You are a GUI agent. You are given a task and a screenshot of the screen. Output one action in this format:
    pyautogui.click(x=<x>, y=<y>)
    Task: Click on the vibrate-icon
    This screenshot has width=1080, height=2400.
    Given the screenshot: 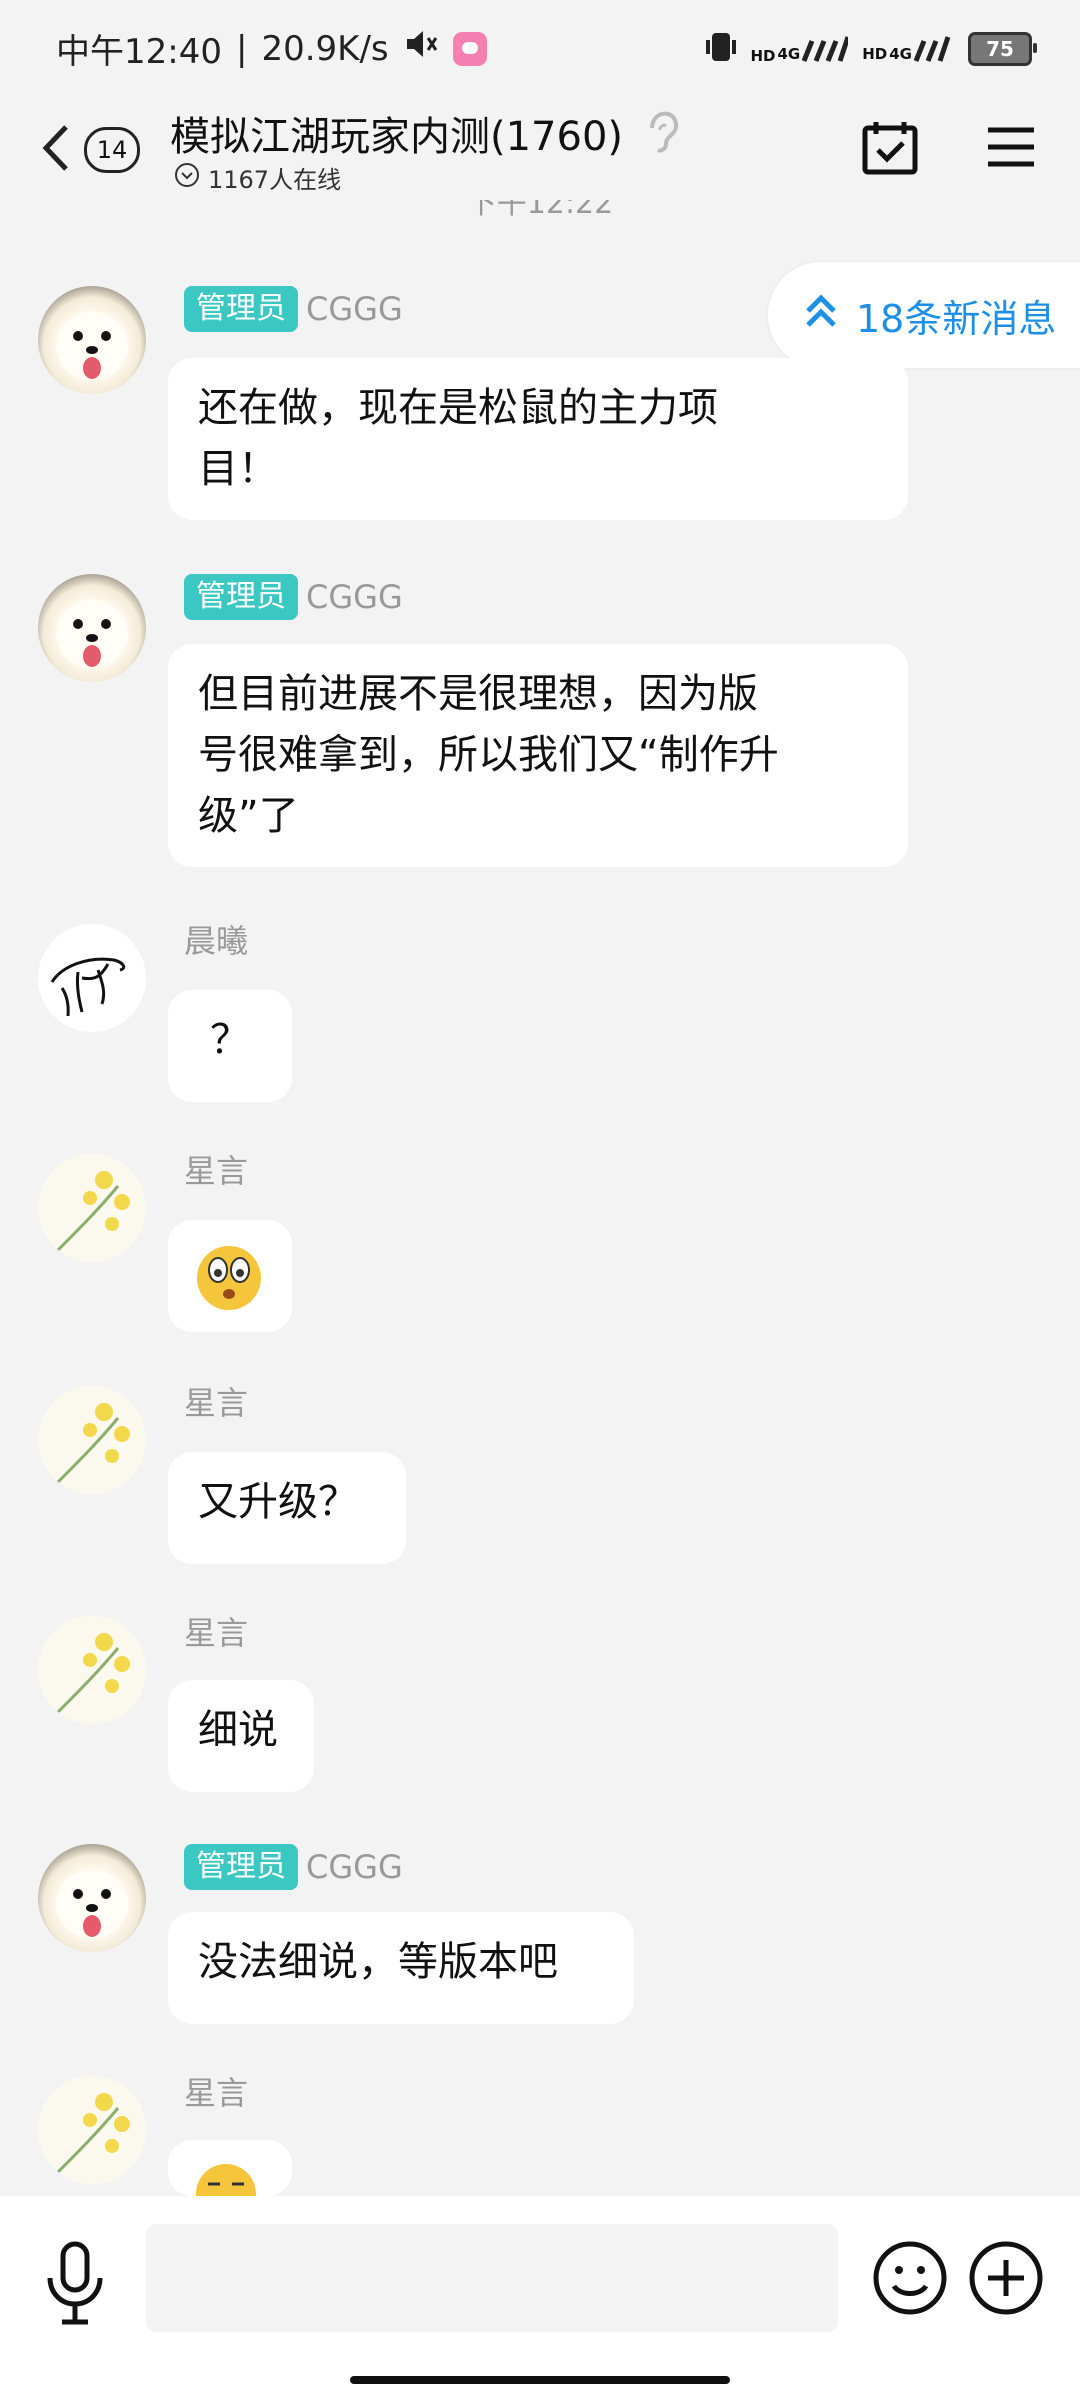 What is the action you would take?
    pyautogui.click(x=721, y=49)
    